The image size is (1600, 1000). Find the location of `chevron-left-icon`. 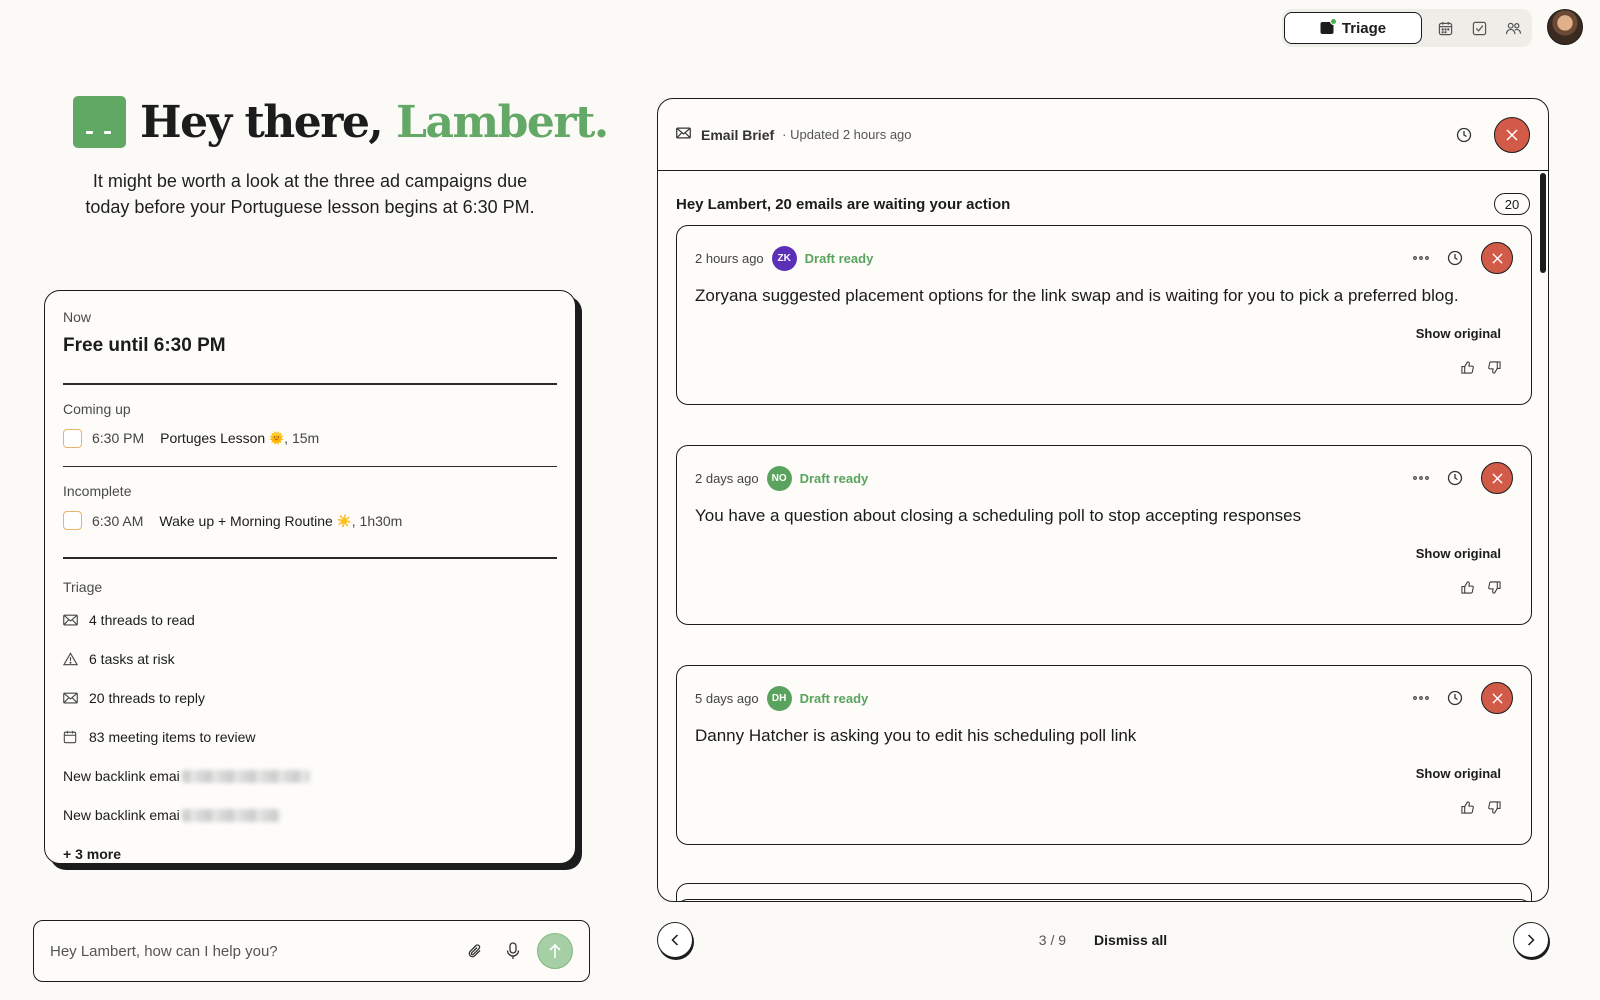

chevron-left-icon is located at coordinates (675, 940).